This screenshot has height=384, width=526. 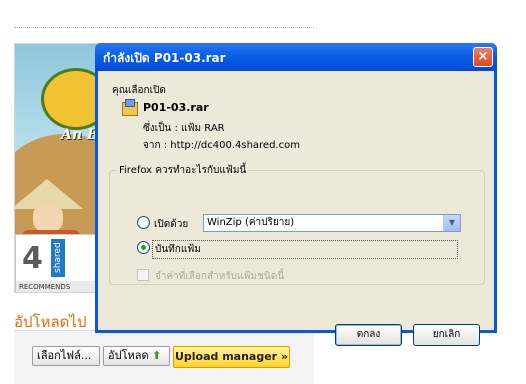 I want to click on dialog-titlebar: กำลังเปิด P01-03.rar ×, so click(x=296, y=57).